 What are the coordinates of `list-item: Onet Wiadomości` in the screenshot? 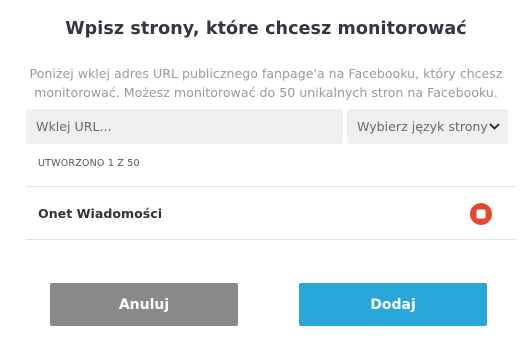 It's located at (271, 213).